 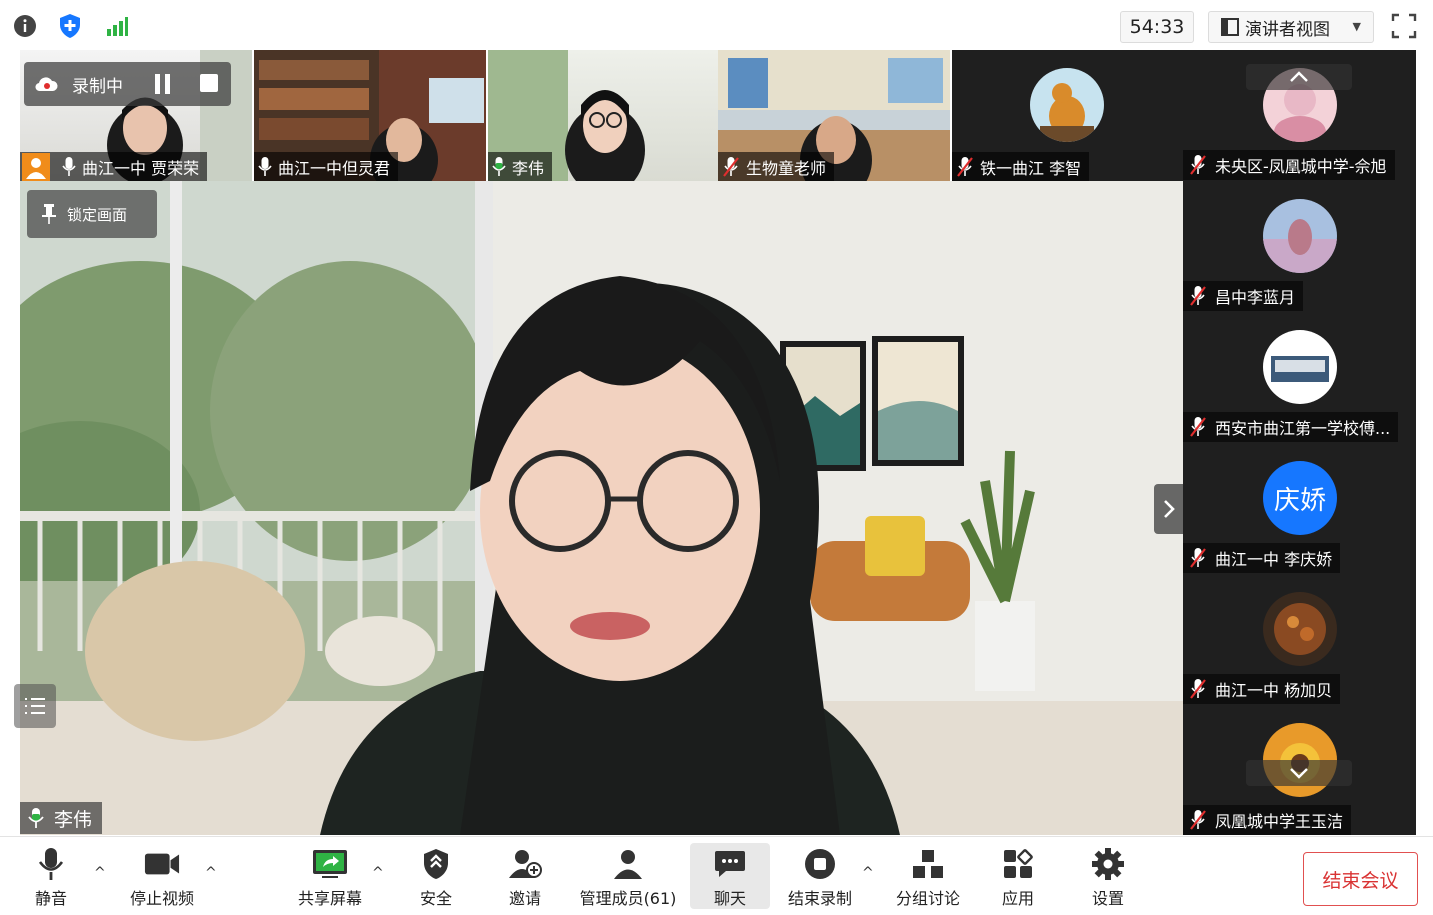 I want to click on participant-label: 曲江一中 李庆娇, so click(x=1262, y=558).